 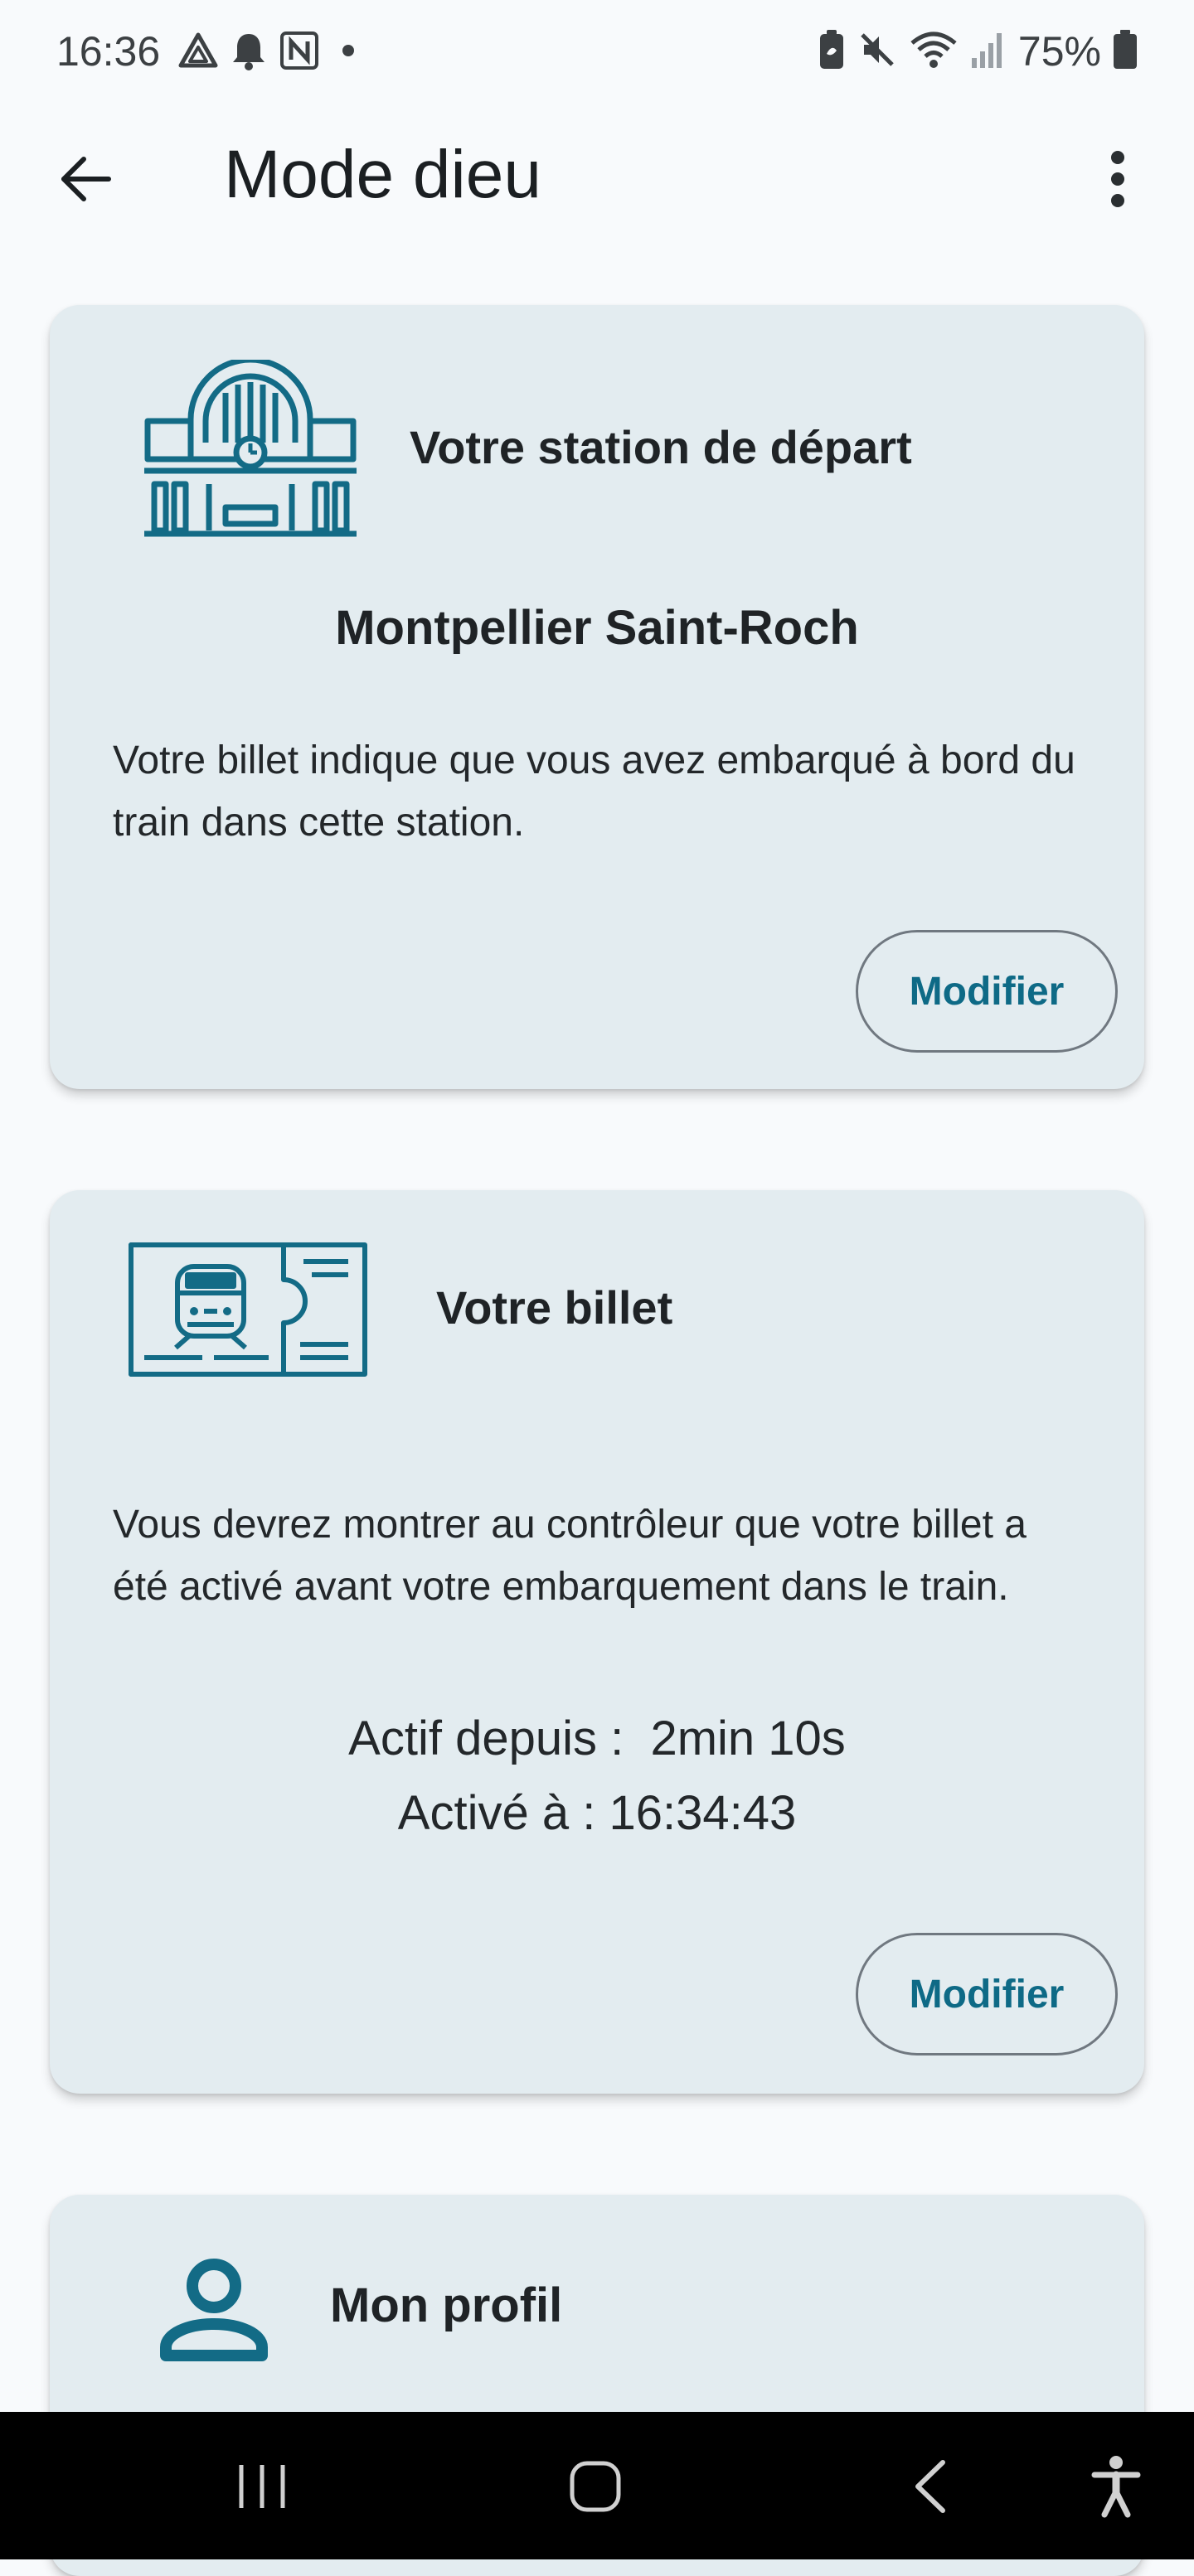 I want to click on active-since-text: Actif depuis : 2min 10s, so click(x=597, y=1738).